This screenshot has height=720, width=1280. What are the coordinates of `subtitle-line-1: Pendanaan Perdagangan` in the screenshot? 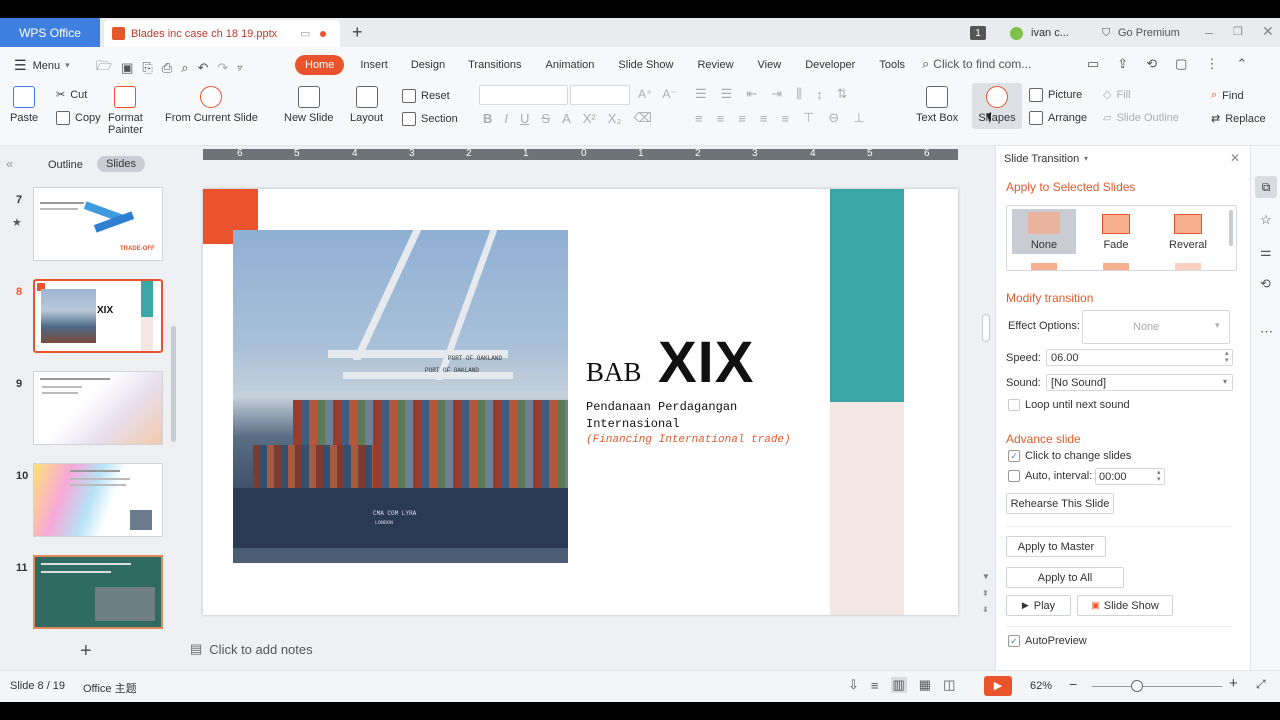 It's located at (661, 407).